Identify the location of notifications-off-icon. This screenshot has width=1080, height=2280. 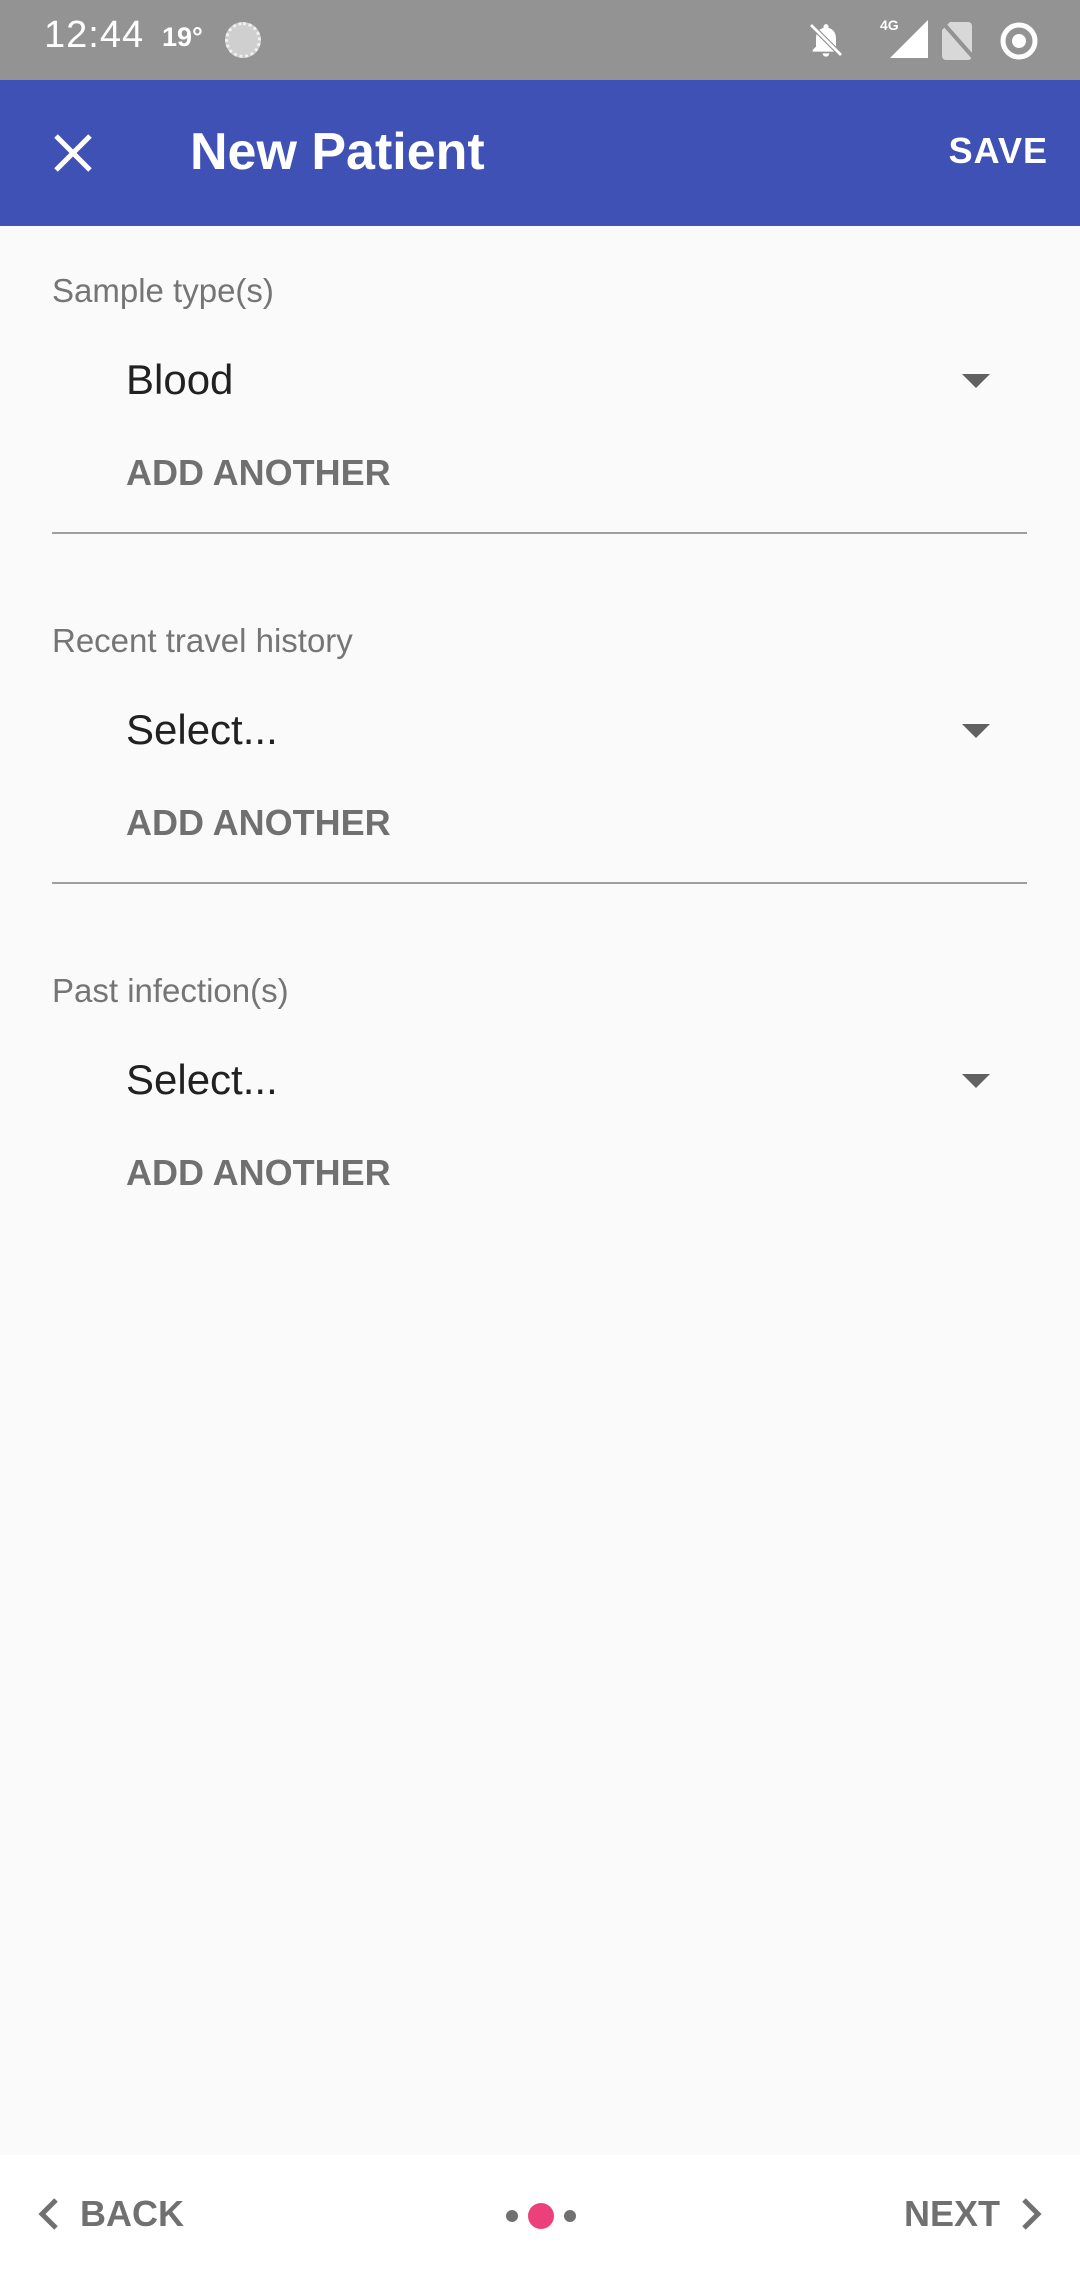
(826, 42).